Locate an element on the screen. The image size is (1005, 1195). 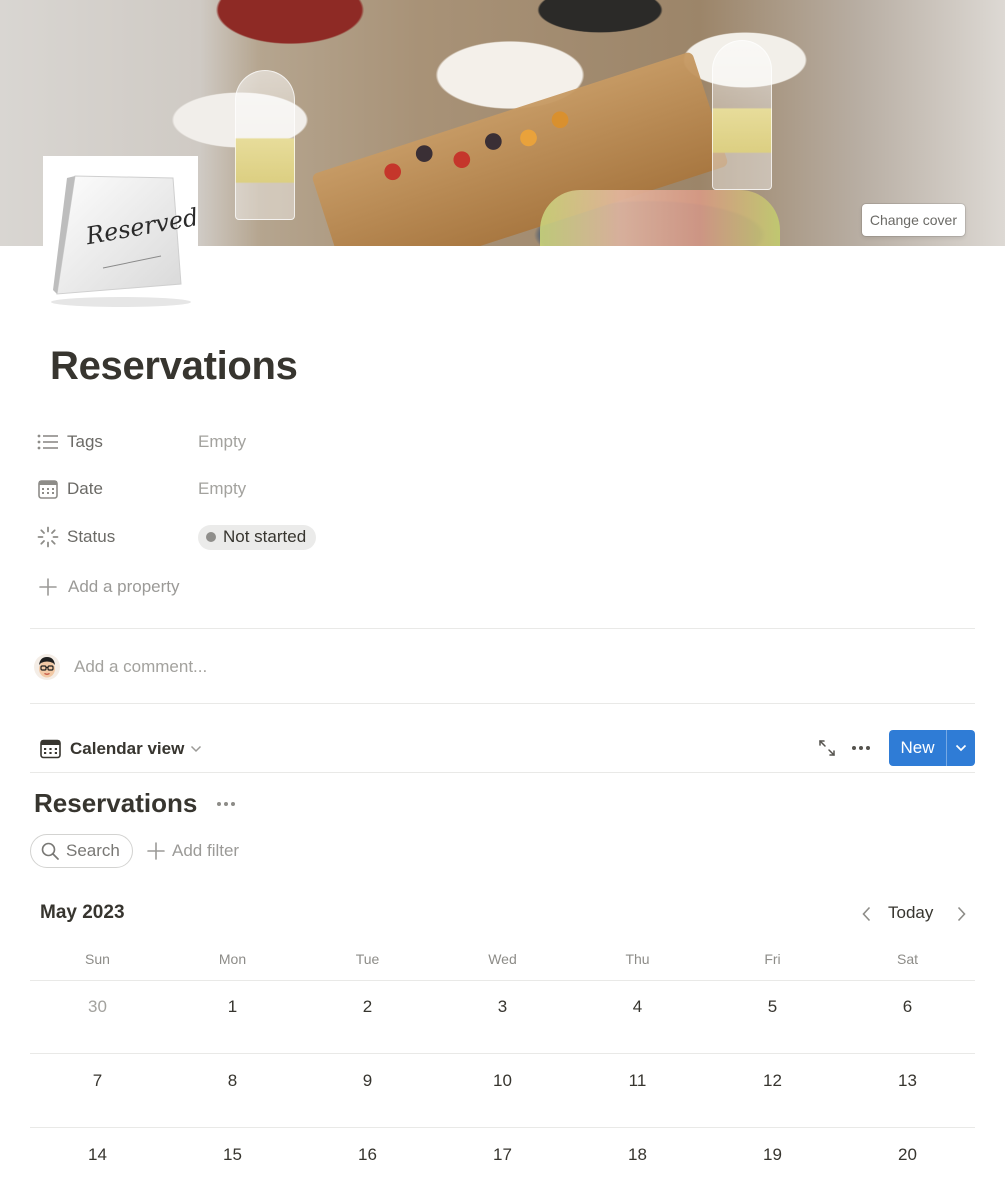
property-date: Date Empty is located at coordinates (486, 489).